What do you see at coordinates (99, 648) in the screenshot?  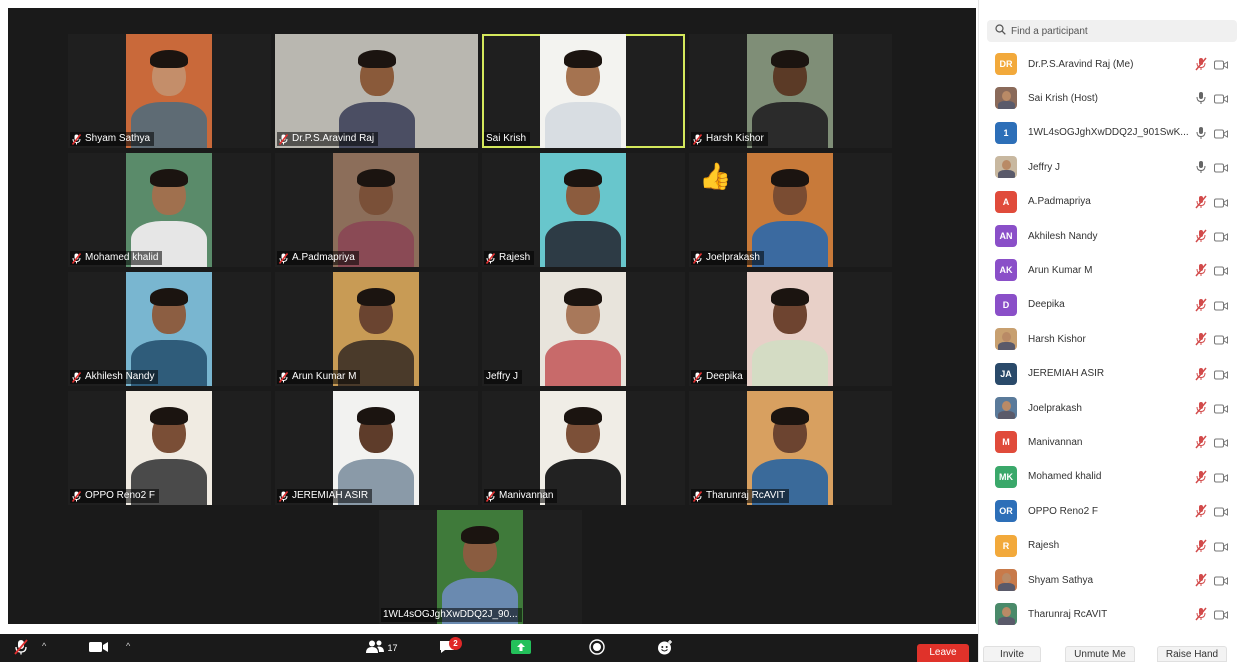 I see `video-button` at bounding box center [99, 648].